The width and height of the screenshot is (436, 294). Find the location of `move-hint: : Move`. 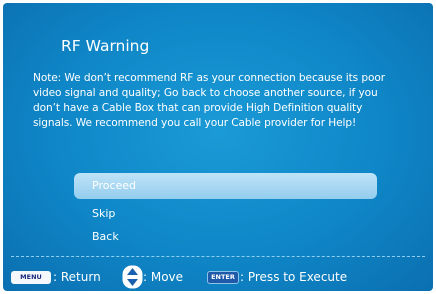

move-hint: : Move is located at coordinates (163, 277).